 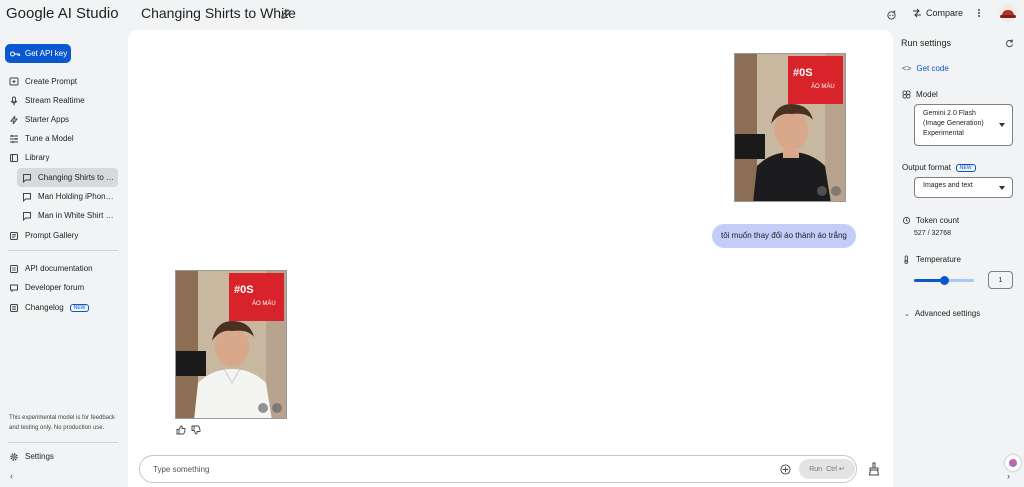 What do you see at coordinates (15, 53) in the screenshot?
I see `key-icon` at bounding box center [15, 53].